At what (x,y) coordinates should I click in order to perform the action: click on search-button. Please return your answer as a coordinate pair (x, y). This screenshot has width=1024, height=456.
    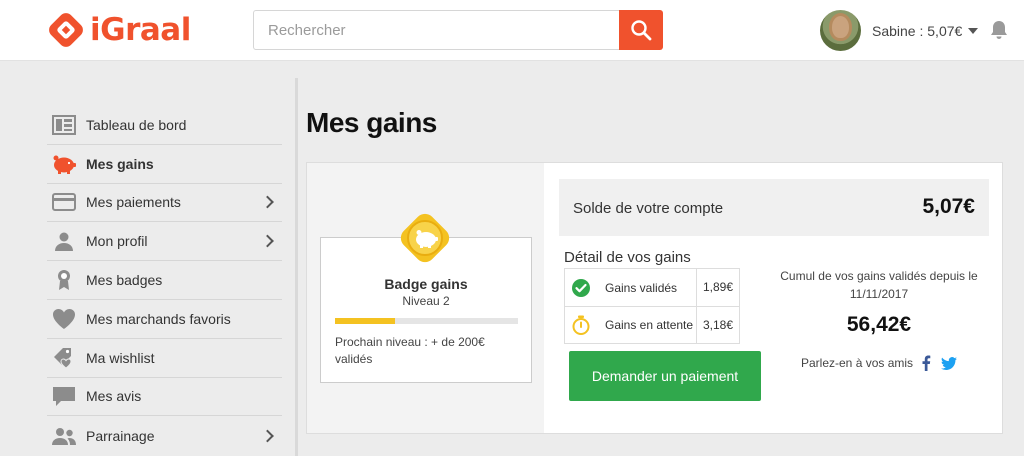
    Looking at the image, I should click on (641, 30).